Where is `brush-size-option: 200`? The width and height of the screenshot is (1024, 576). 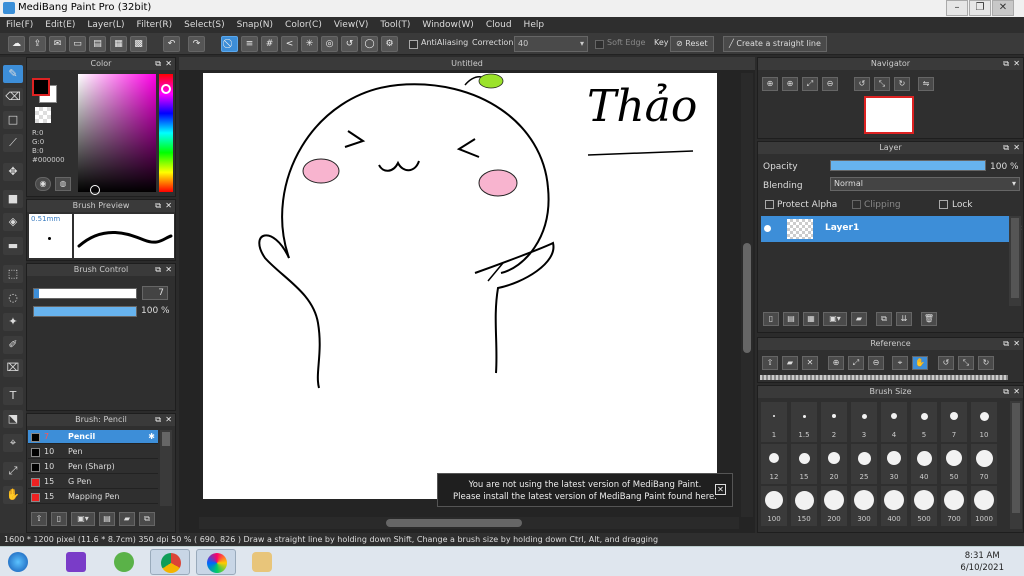
brush-size-option: 200 is located at coordinates (834, 506).